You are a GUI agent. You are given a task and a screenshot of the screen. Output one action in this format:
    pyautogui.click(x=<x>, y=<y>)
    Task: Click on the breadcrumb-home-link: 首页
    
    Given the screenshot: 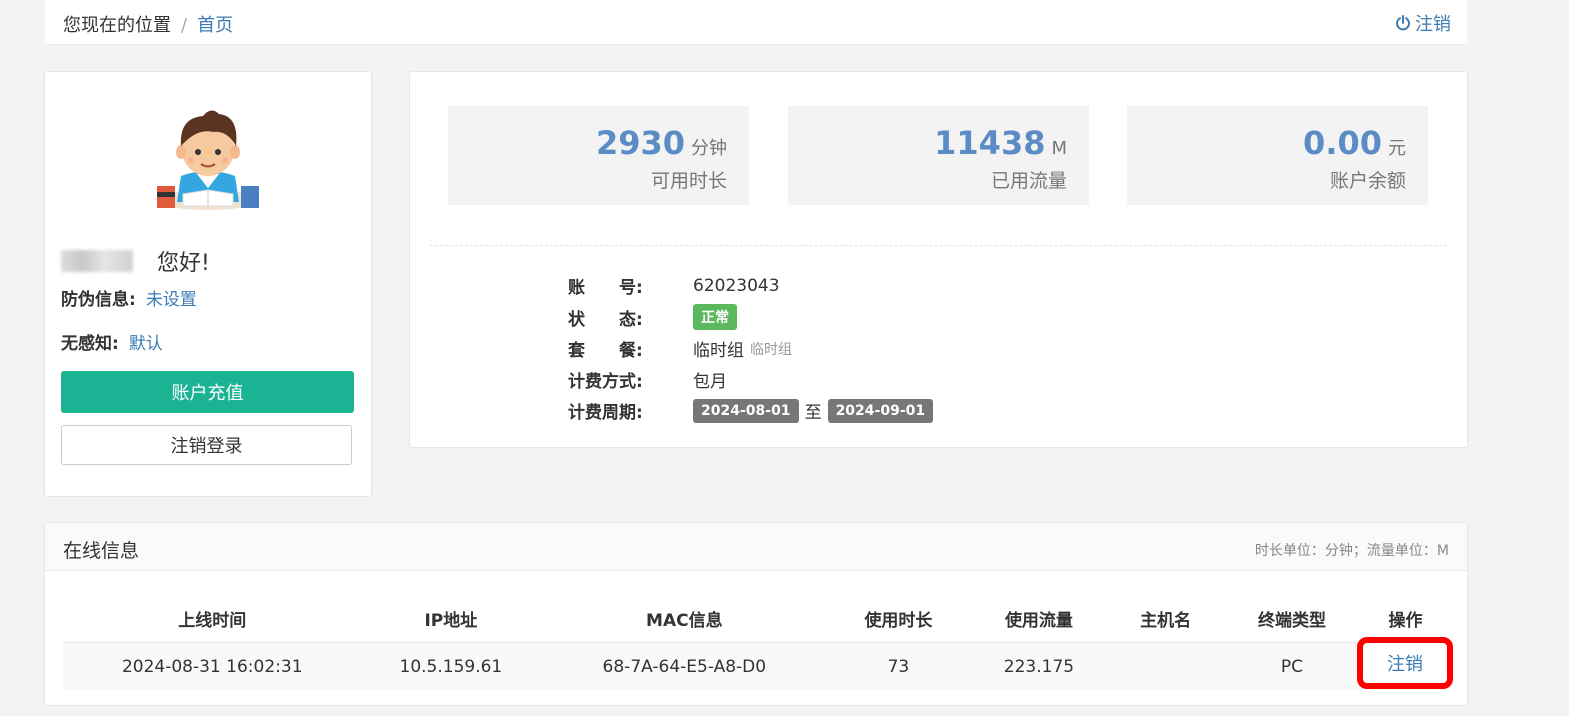 What is the action you would take?
    pyautogui.click(x=215, y=25)
    